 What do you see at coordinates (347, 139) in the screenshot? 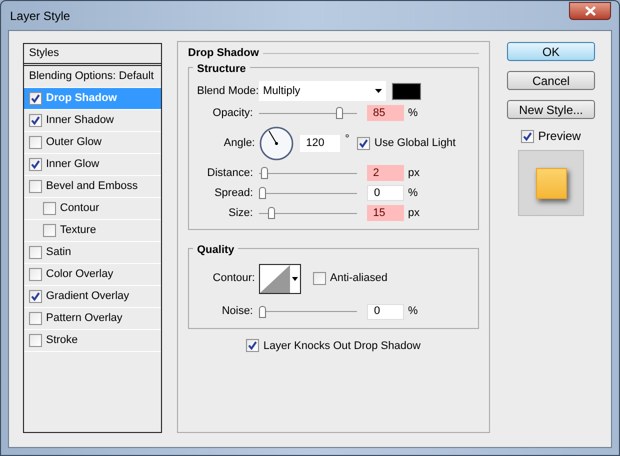
I see `unit-label: °` at bounding box center [347, 139].